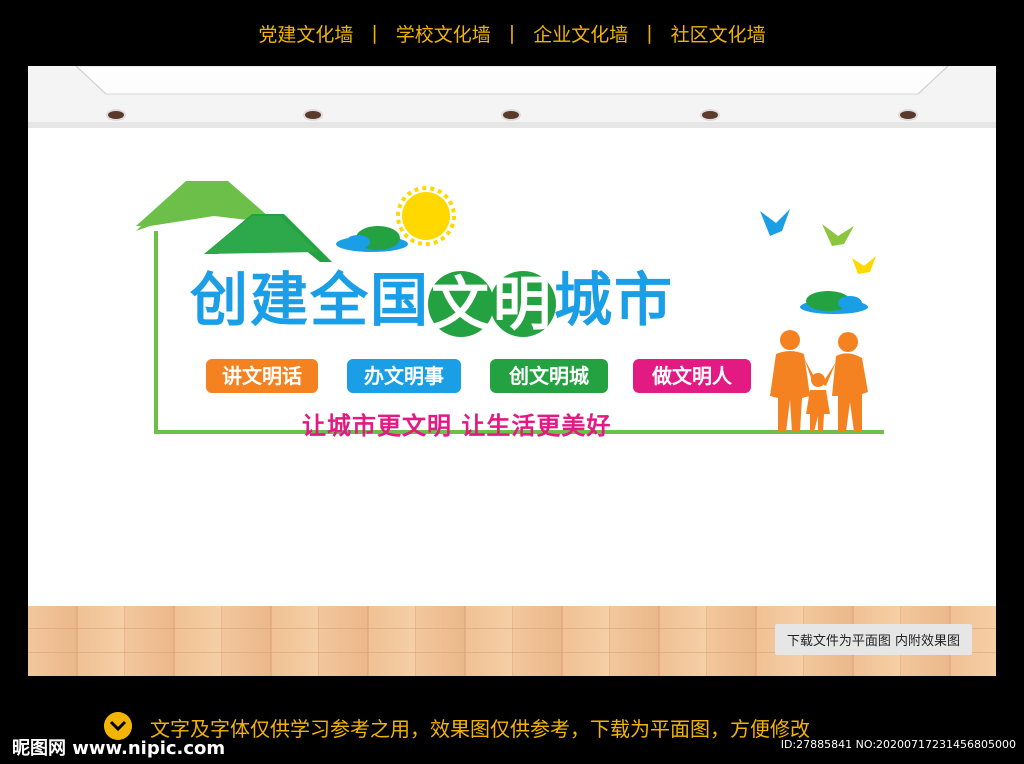 The width and height of the screenshot is (1024, 764). Describe the element at coordinates (426, 216) in the screenshot. I see `sun-icon` at that location.